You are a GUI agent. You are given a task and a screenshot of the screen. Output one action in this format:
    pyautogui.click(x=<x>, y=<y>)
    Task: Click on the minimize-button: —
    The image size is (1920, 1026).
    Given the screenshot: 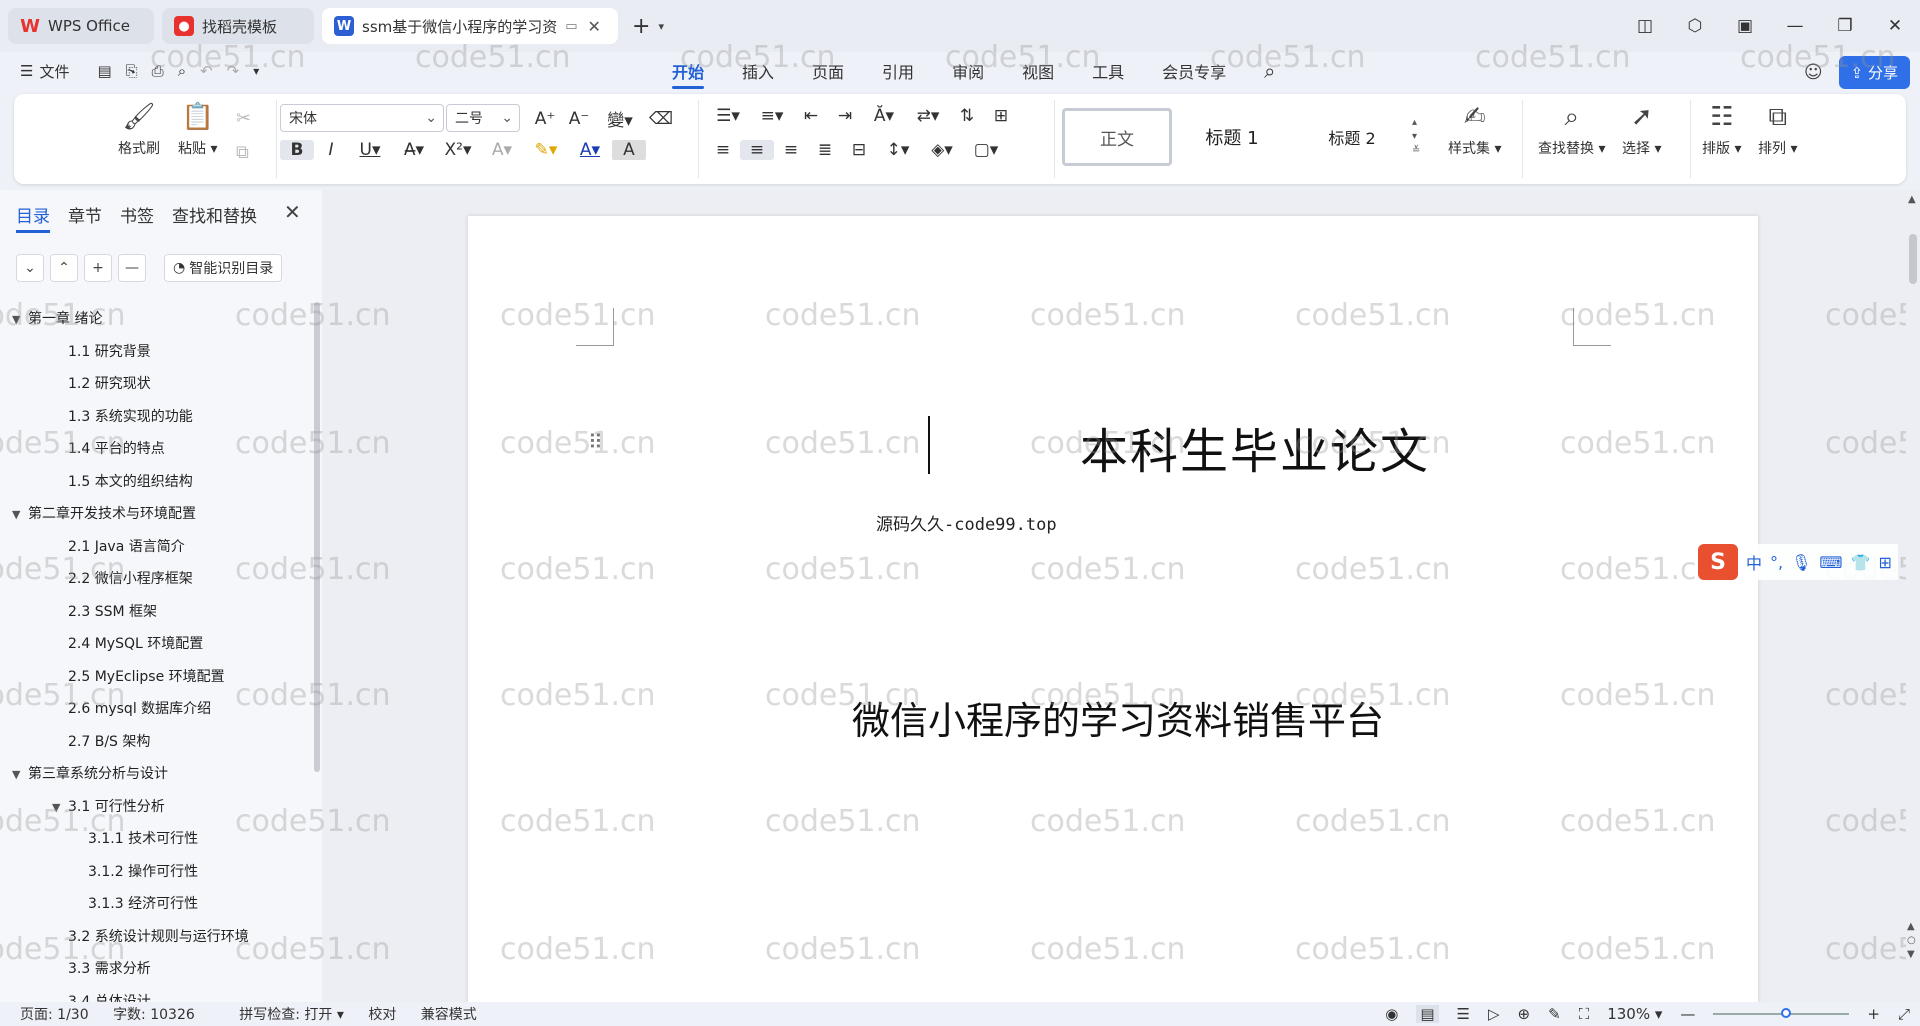 What is the action you would take?
    pyautogui.click(x=1795, y=26)
    